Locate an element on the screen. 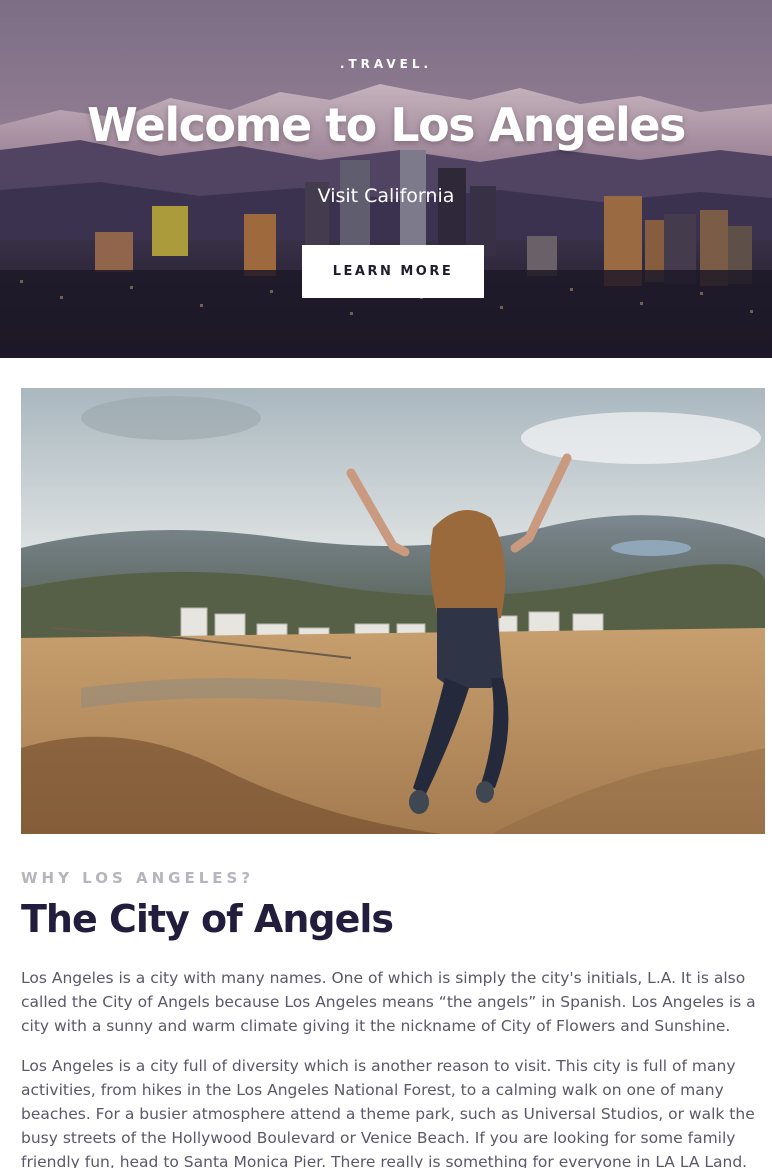  hero-subtitle: Visit California is located at coordinates (386, 196).